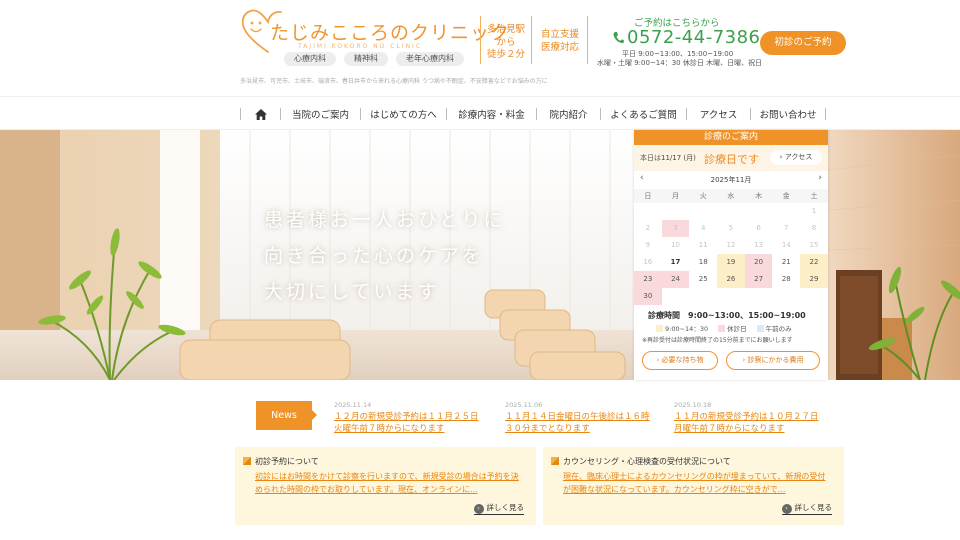 Image resolution: width=960 pixels, height=540 pixels. What do you see at coordinates (718, 114) in the screenshot?
I see `nav-item-access: アクセス` at bounding box center [718, 114].